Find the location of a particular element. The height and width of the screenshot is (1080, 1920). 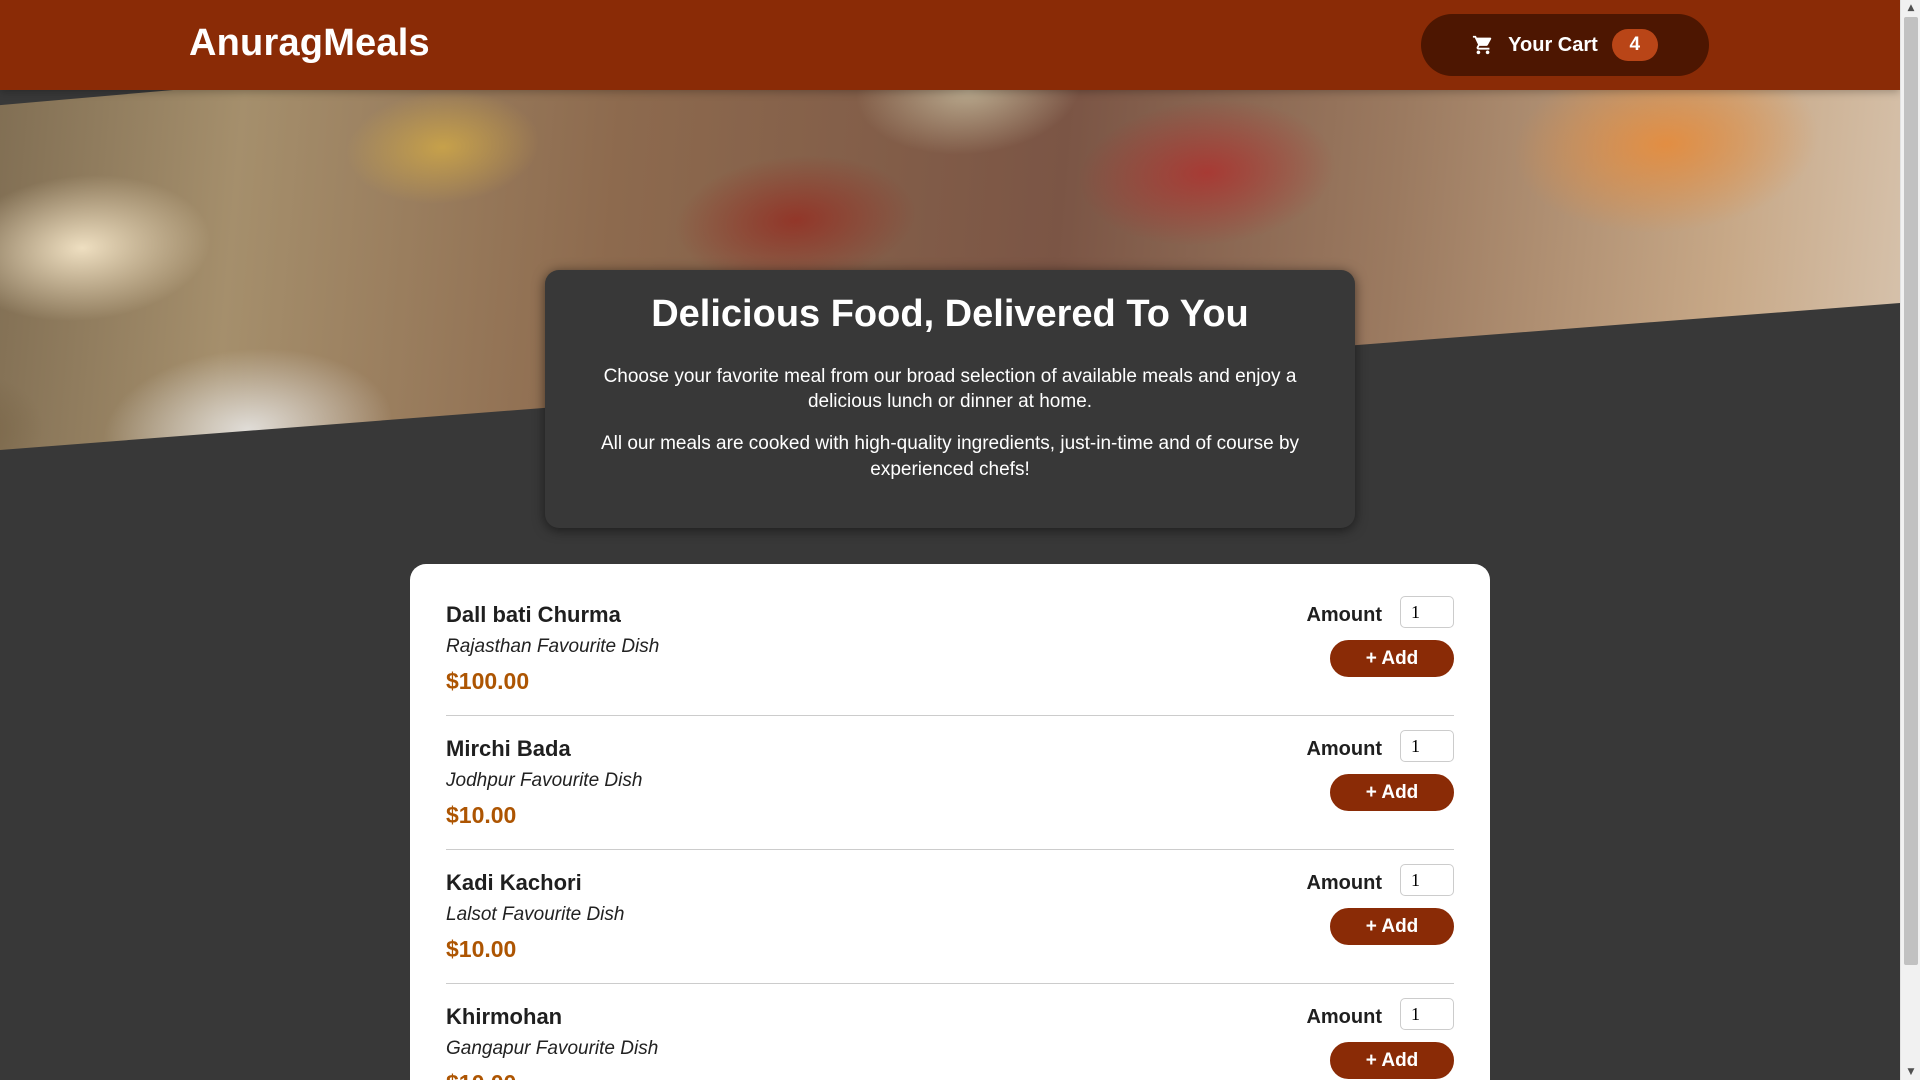

cart-button: Your Cart 4 is located at coordinates (1565, 45).